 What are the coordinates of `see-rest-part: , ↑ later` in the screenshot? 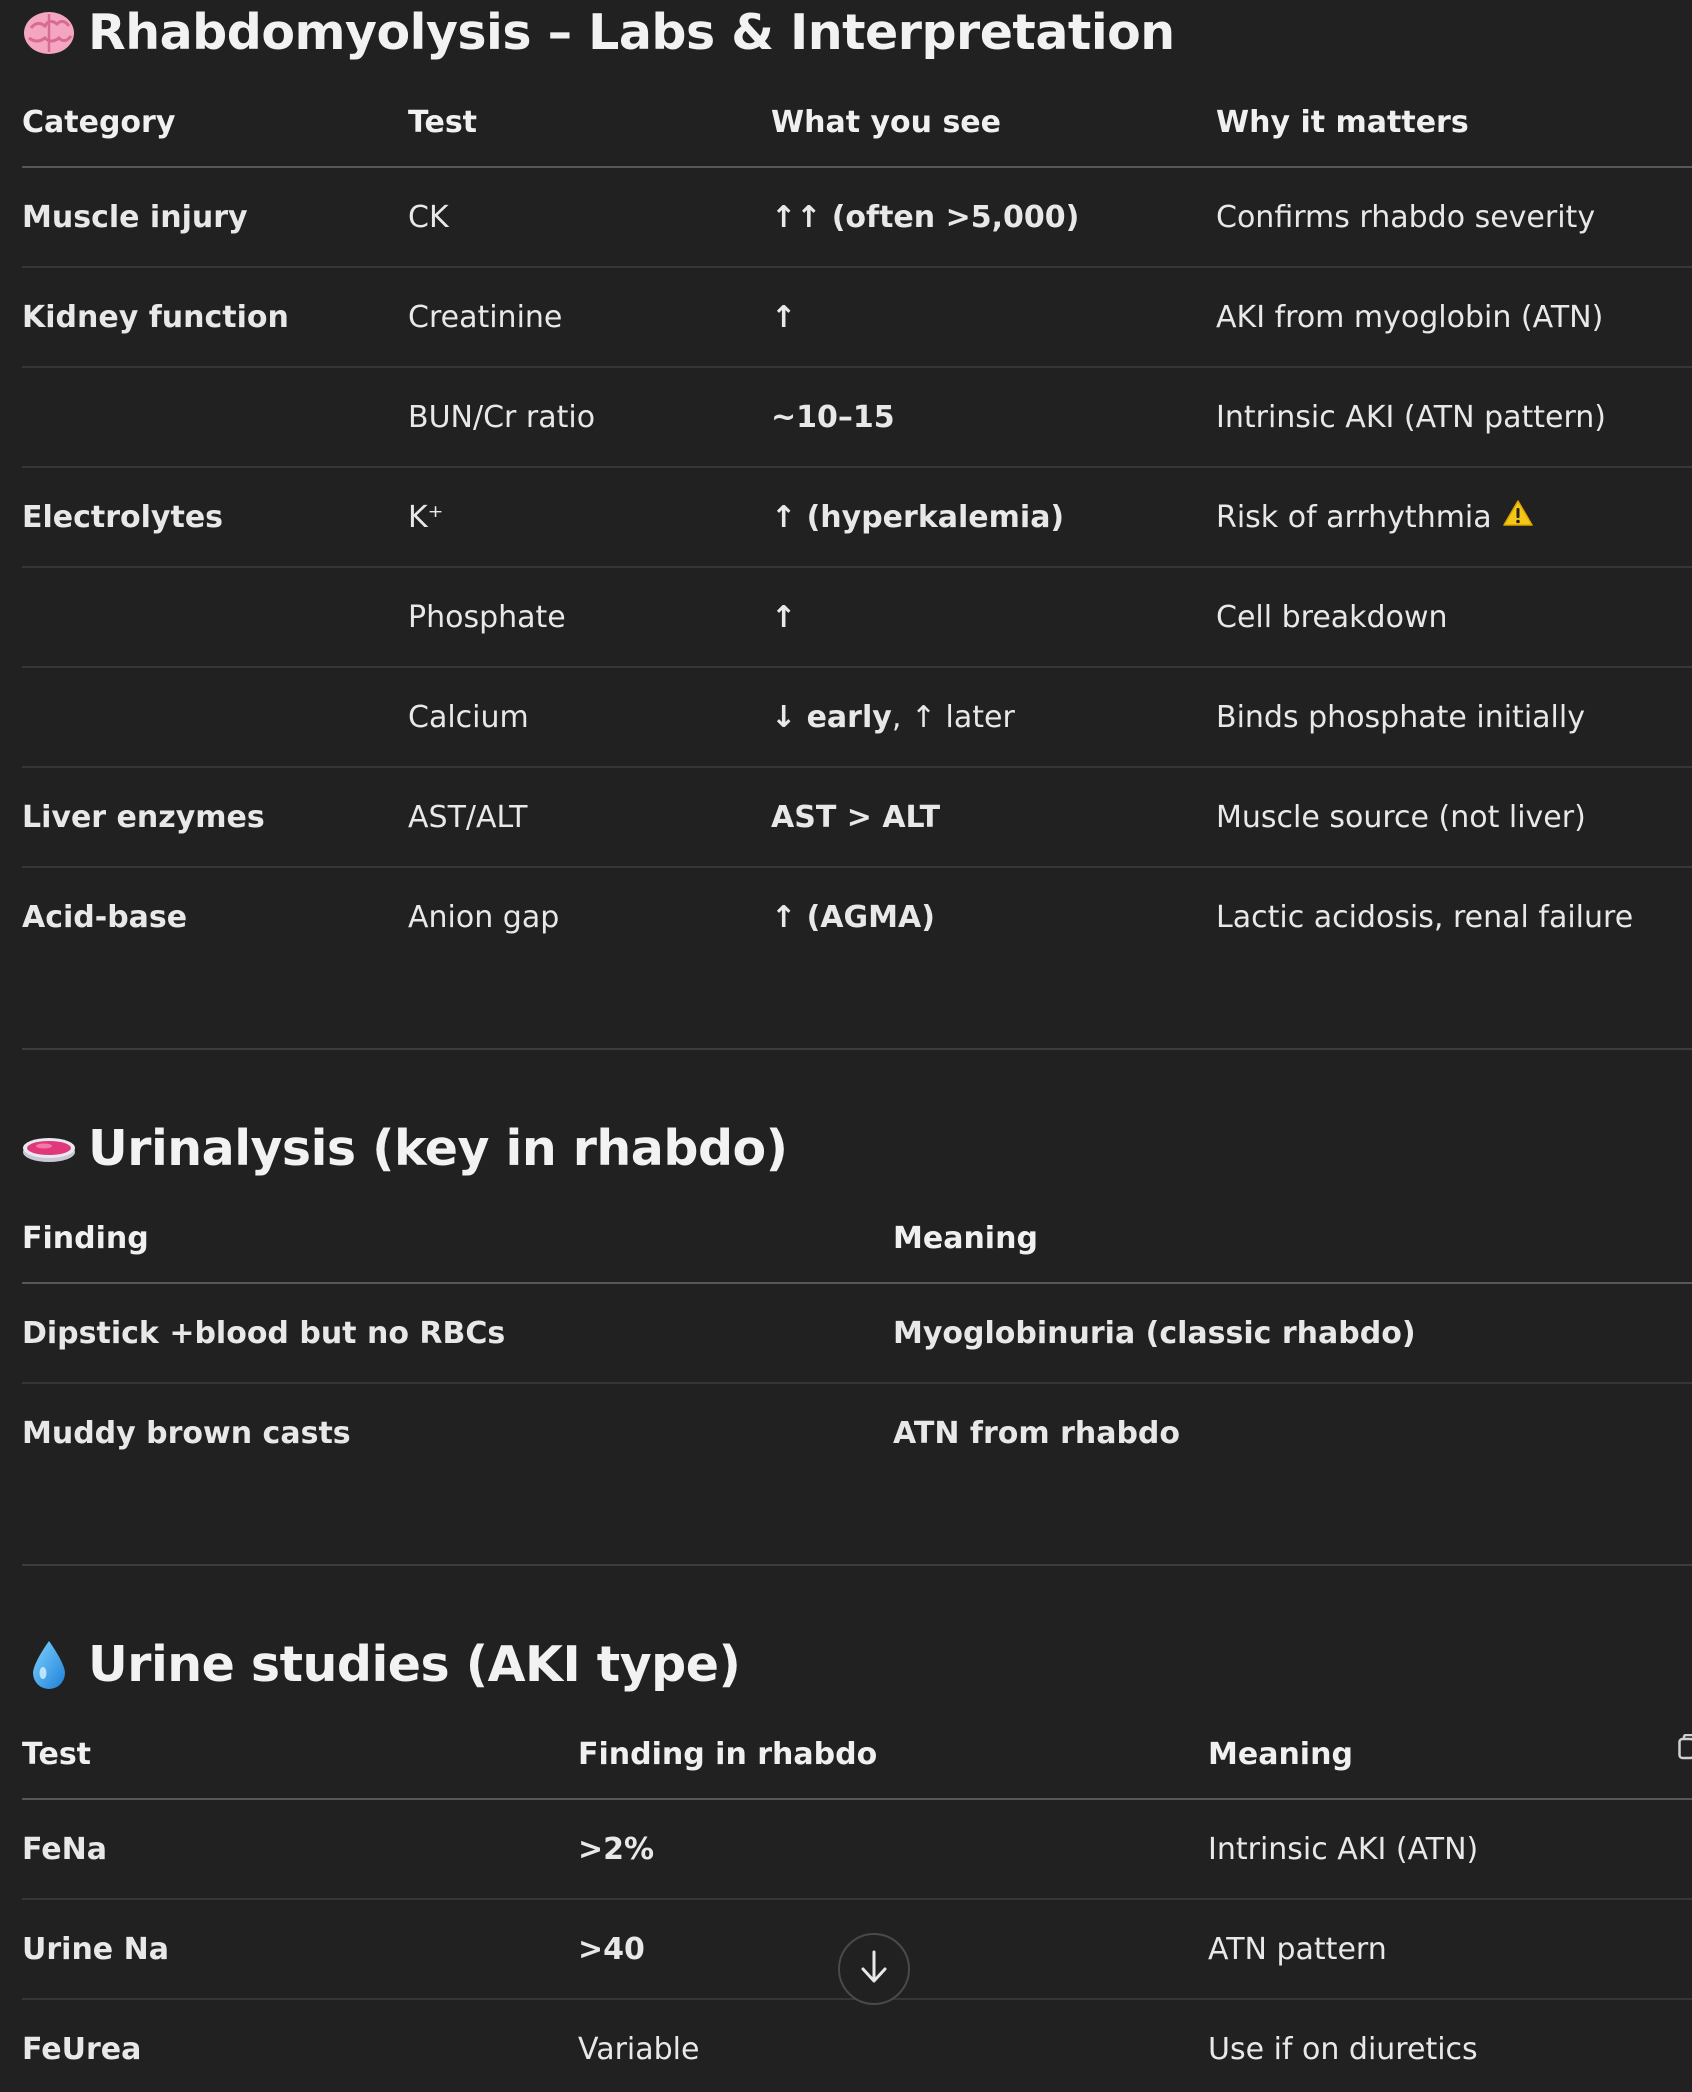 It's located at (953, 717).